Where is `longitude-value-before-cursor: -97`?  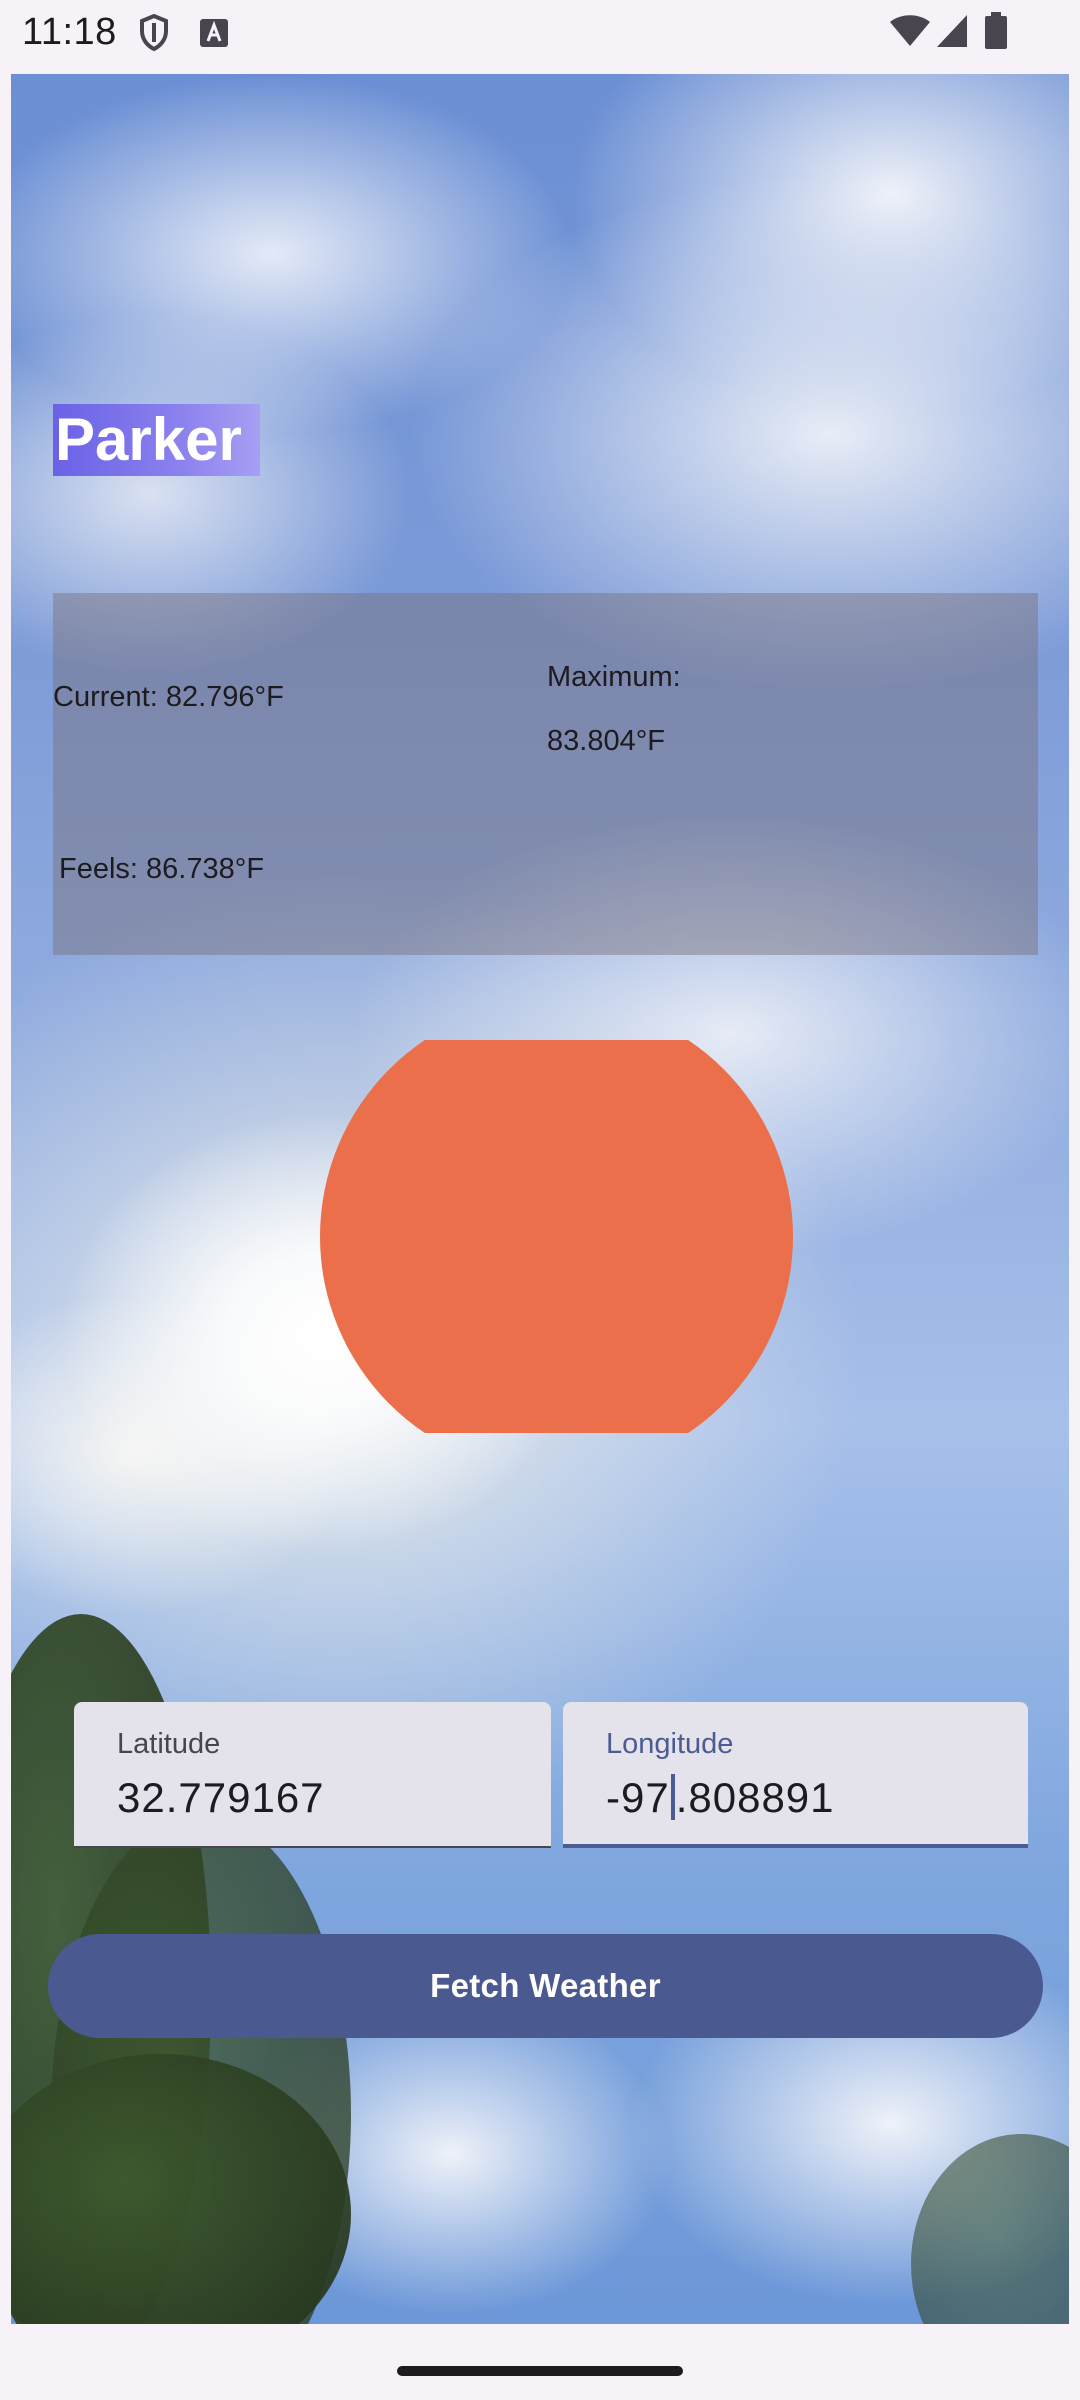
longitude-value-before-cursor: -97 is located at coordinates (638, 1797).